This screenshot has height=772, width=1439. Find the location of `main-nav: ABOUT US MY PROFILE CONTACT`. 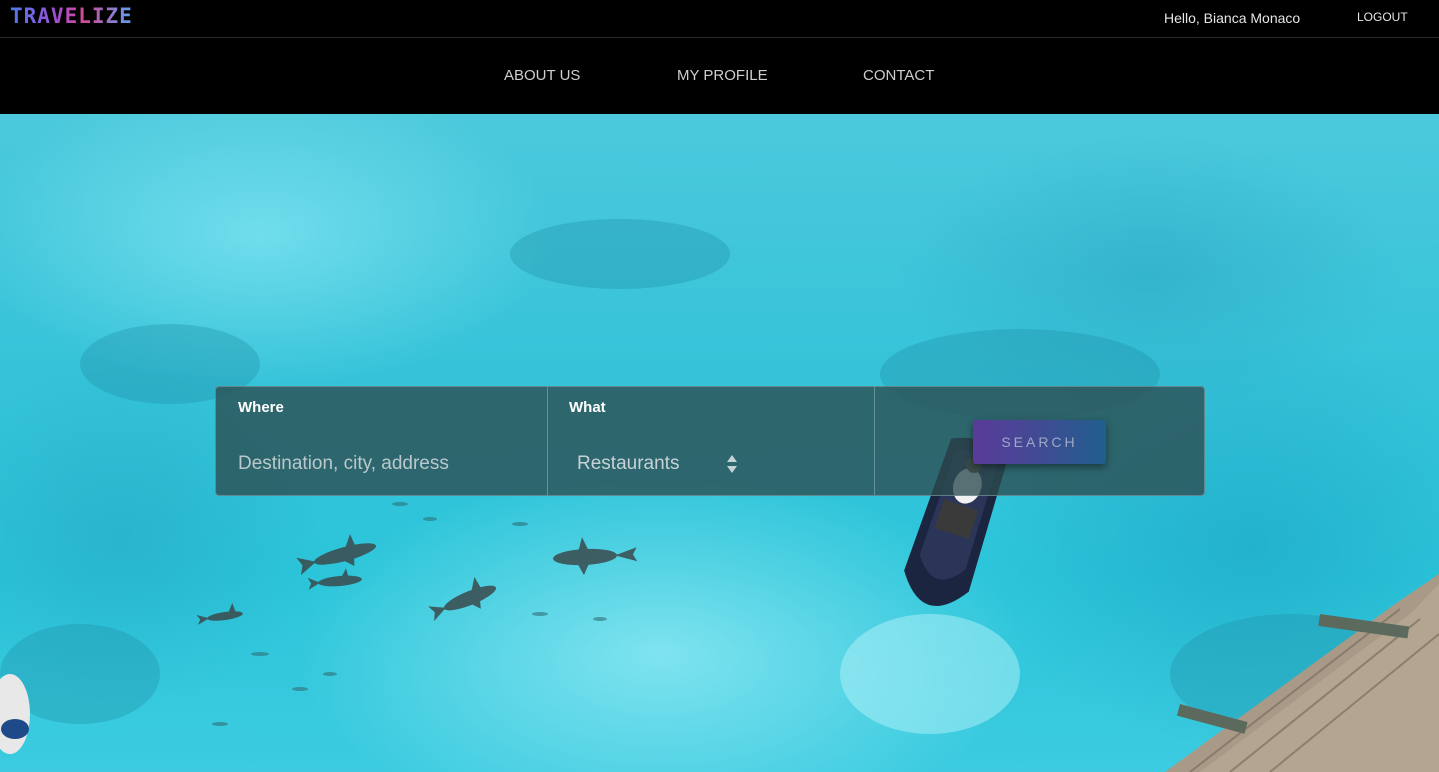

main-nav: ABOUT US MY PROFILE CONTACT is located at coordinates (719, 76).